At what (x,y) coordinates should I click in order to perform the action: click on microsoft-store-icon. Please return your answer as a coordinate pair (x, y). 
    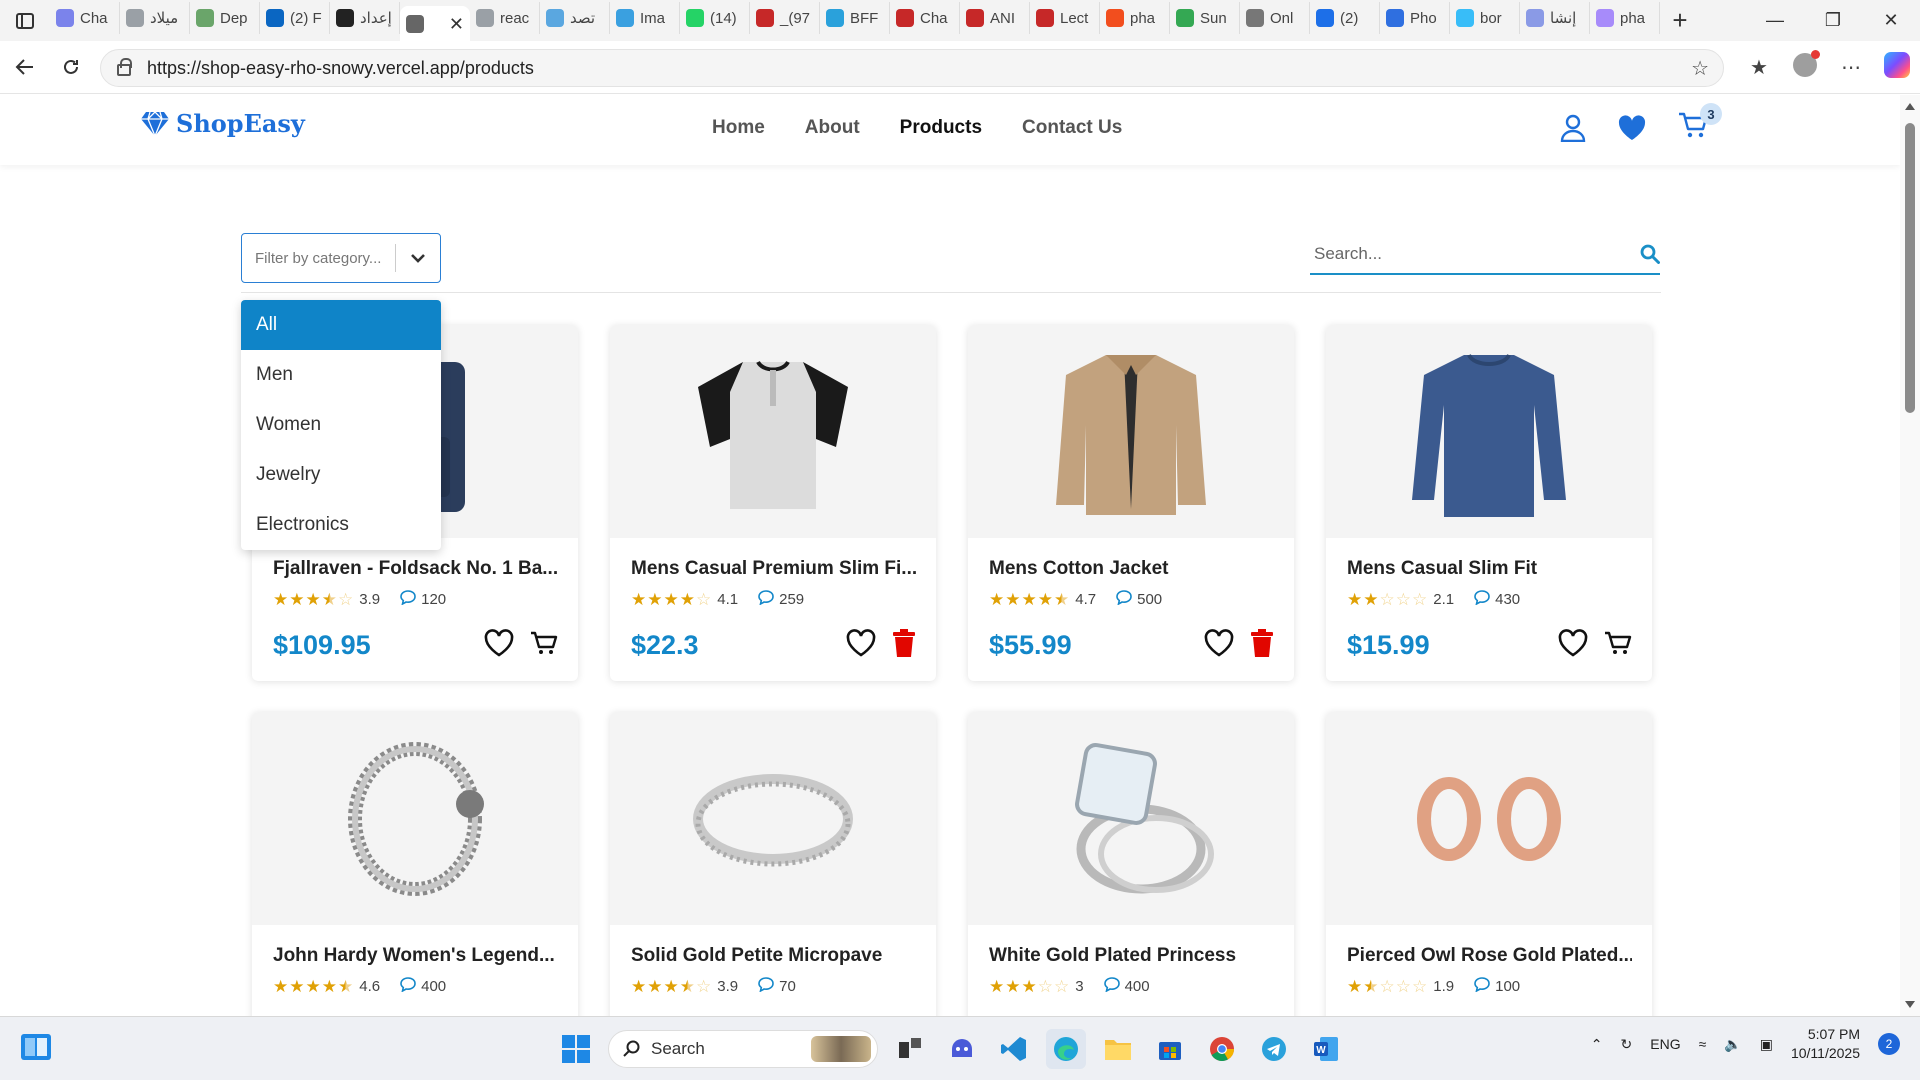
    Looking at the image, I should click on (1170, 1049).